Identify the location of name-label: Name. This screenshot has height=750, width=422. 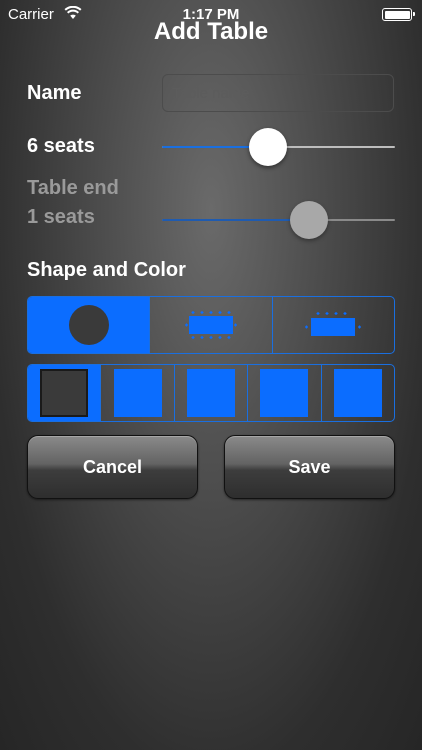
(54, 93).